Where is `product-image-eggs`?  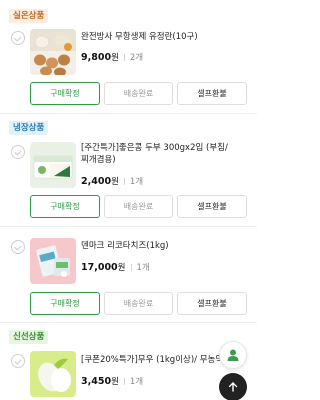
product-image-eggs is located at coordinates (53, 52).